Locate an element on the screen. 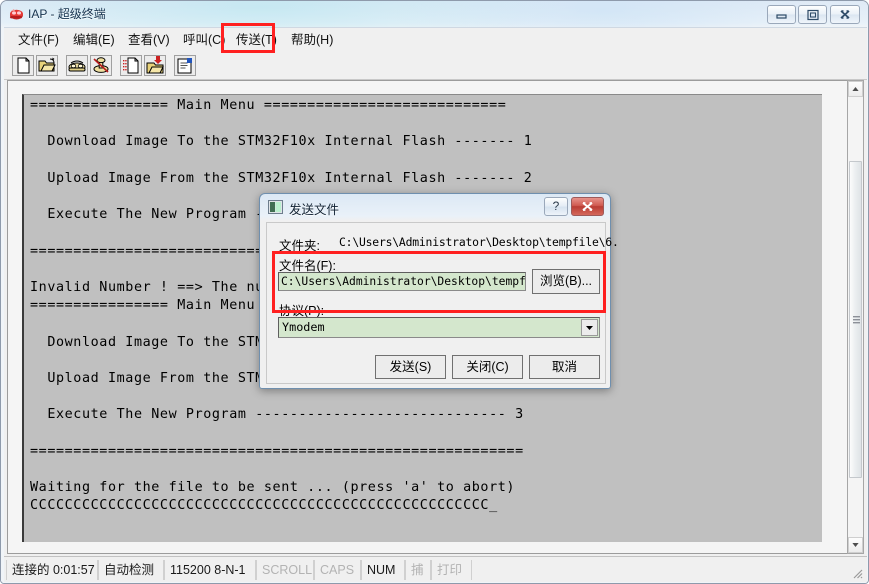  close-button is located at coordinates (845, 14).